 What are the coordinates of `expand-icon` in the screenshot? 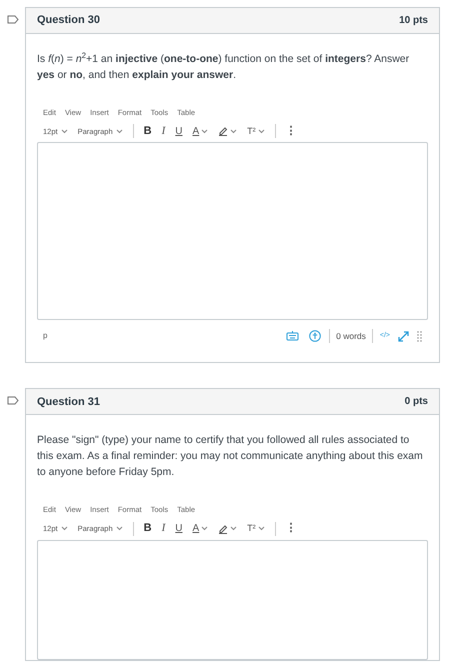 It's located at (403, 336).